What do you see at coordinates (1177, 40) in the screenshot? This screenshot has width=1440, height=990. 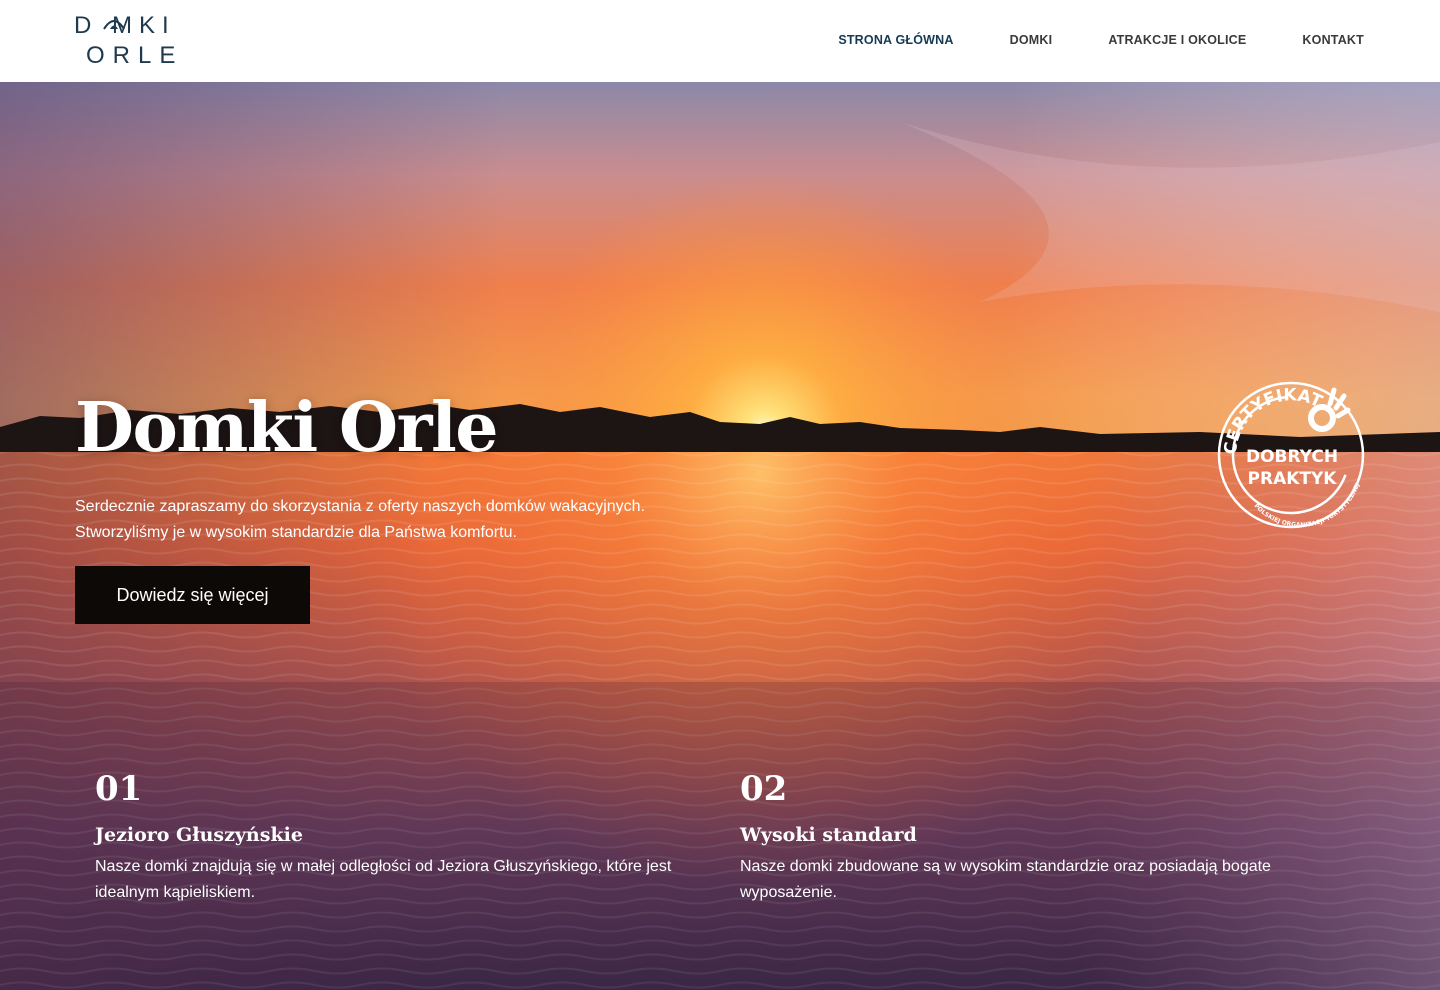 I see `nav-item-attractions: ATRAKCJE I OKOLICE` at bounding box center [1177, 40].